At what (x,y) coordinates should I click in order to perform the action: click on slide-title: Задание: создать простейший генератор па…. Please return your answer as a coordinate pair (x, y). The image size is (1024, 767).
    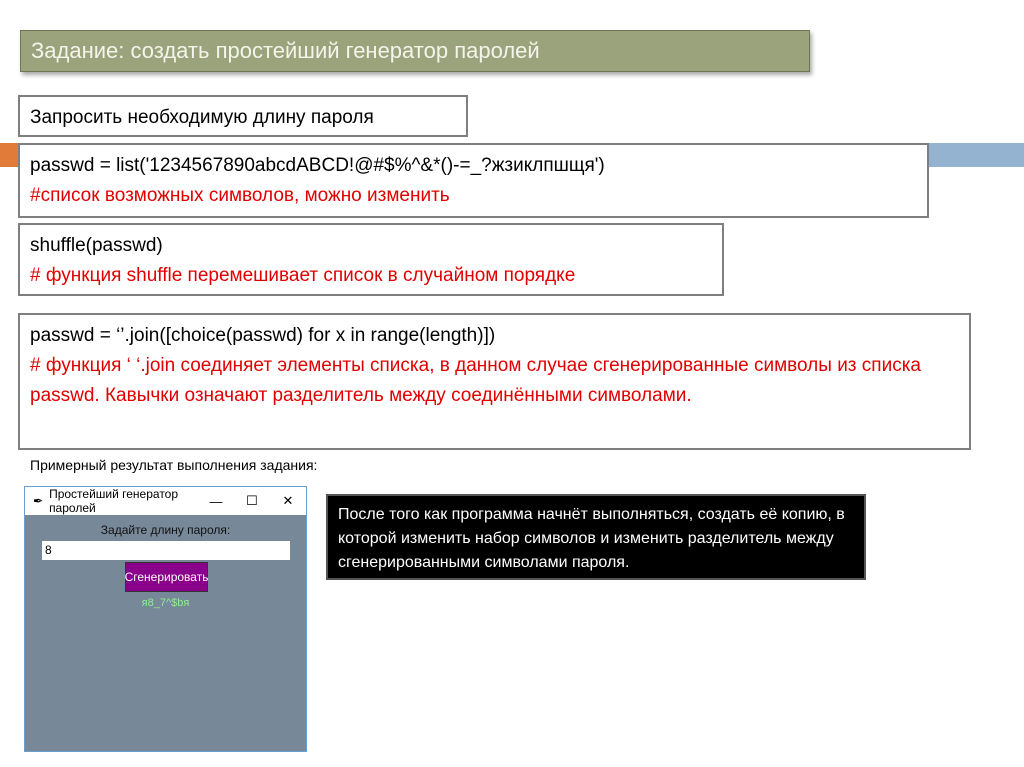
    Looking at the image, I should click on (415, 51).